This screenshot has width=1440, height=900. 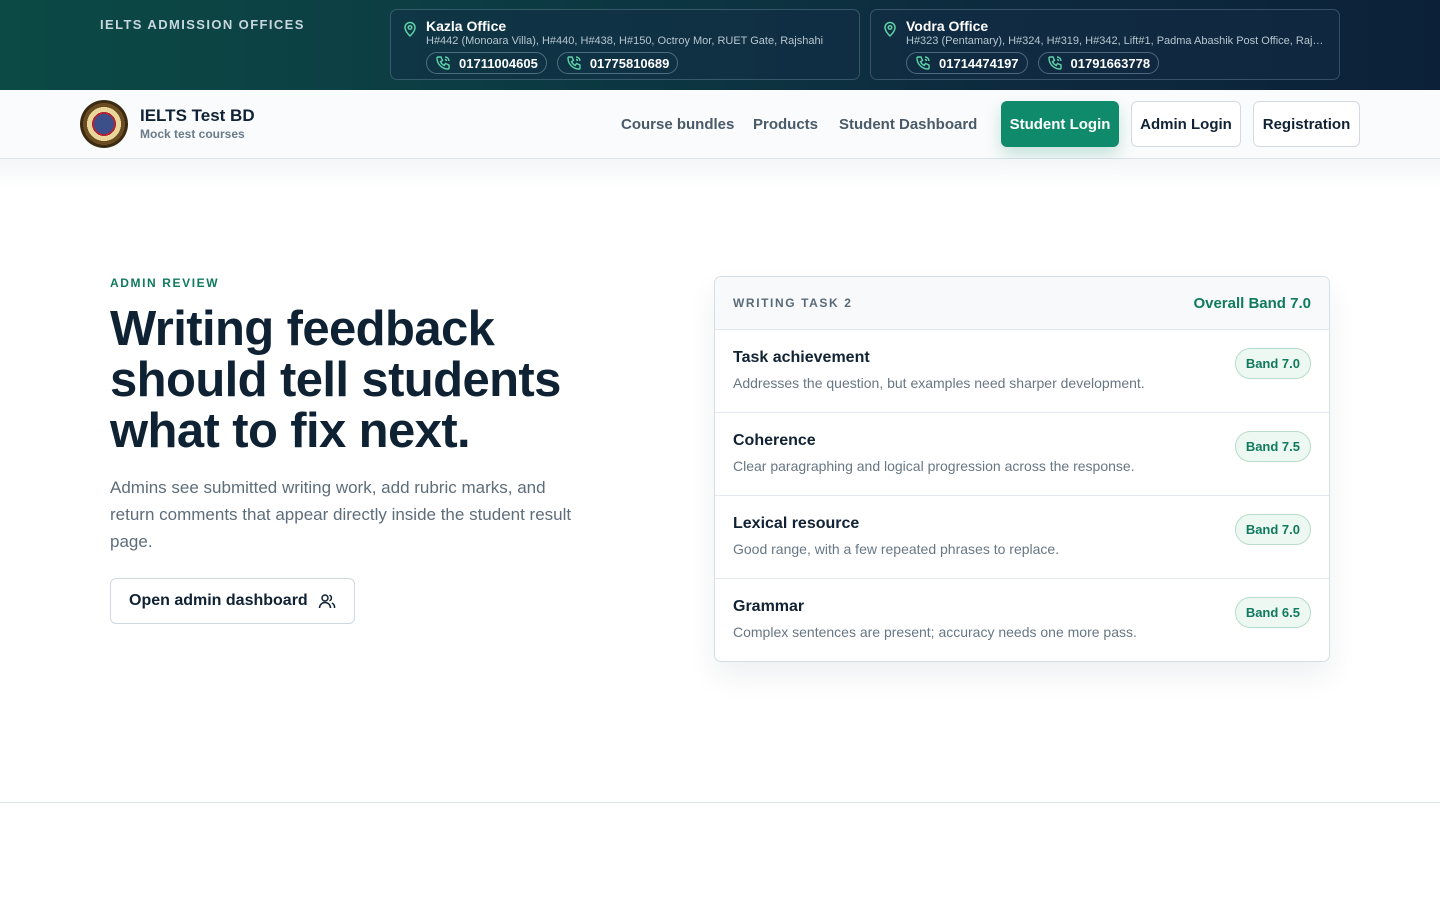 What do you see at coordinates (192, 134) in the screenshot?
I see `brand-subtitle: Mock test courses` at bounding box center [192, 134].